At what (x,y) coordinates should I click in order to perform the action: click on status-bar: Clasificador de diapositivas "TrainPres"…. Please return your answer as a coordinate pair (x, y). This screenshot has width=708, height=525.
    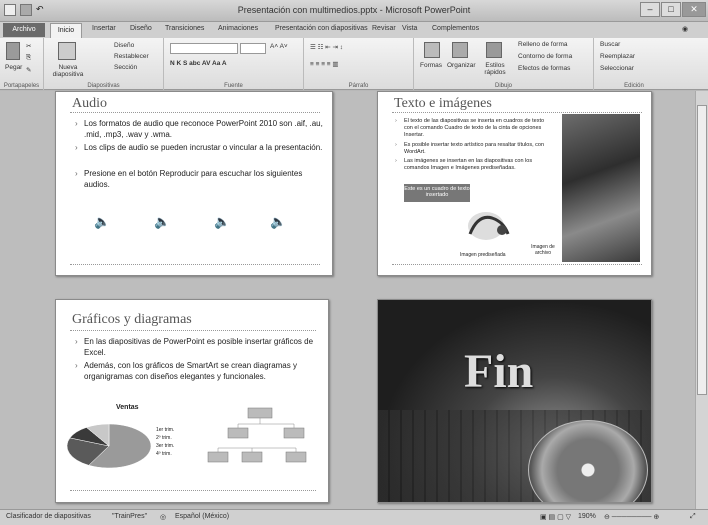
    Looking at the image, I should click on (354, 517).